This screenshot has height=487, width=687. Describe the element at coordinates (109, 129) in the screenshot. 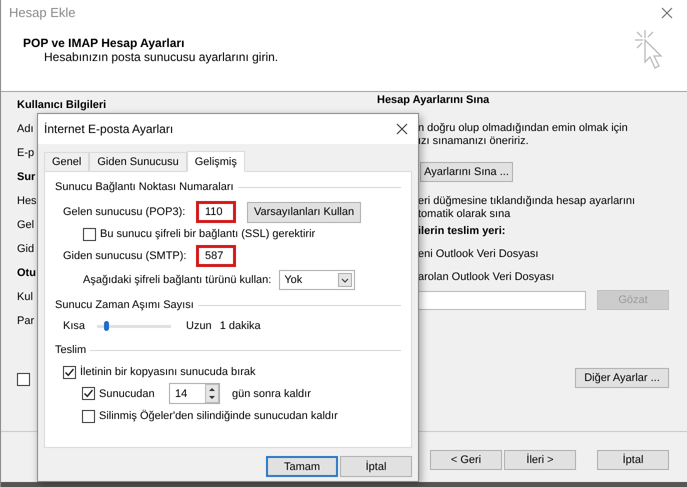

I see `dialog-title: İnternet E-posta Ayarları` at that location.